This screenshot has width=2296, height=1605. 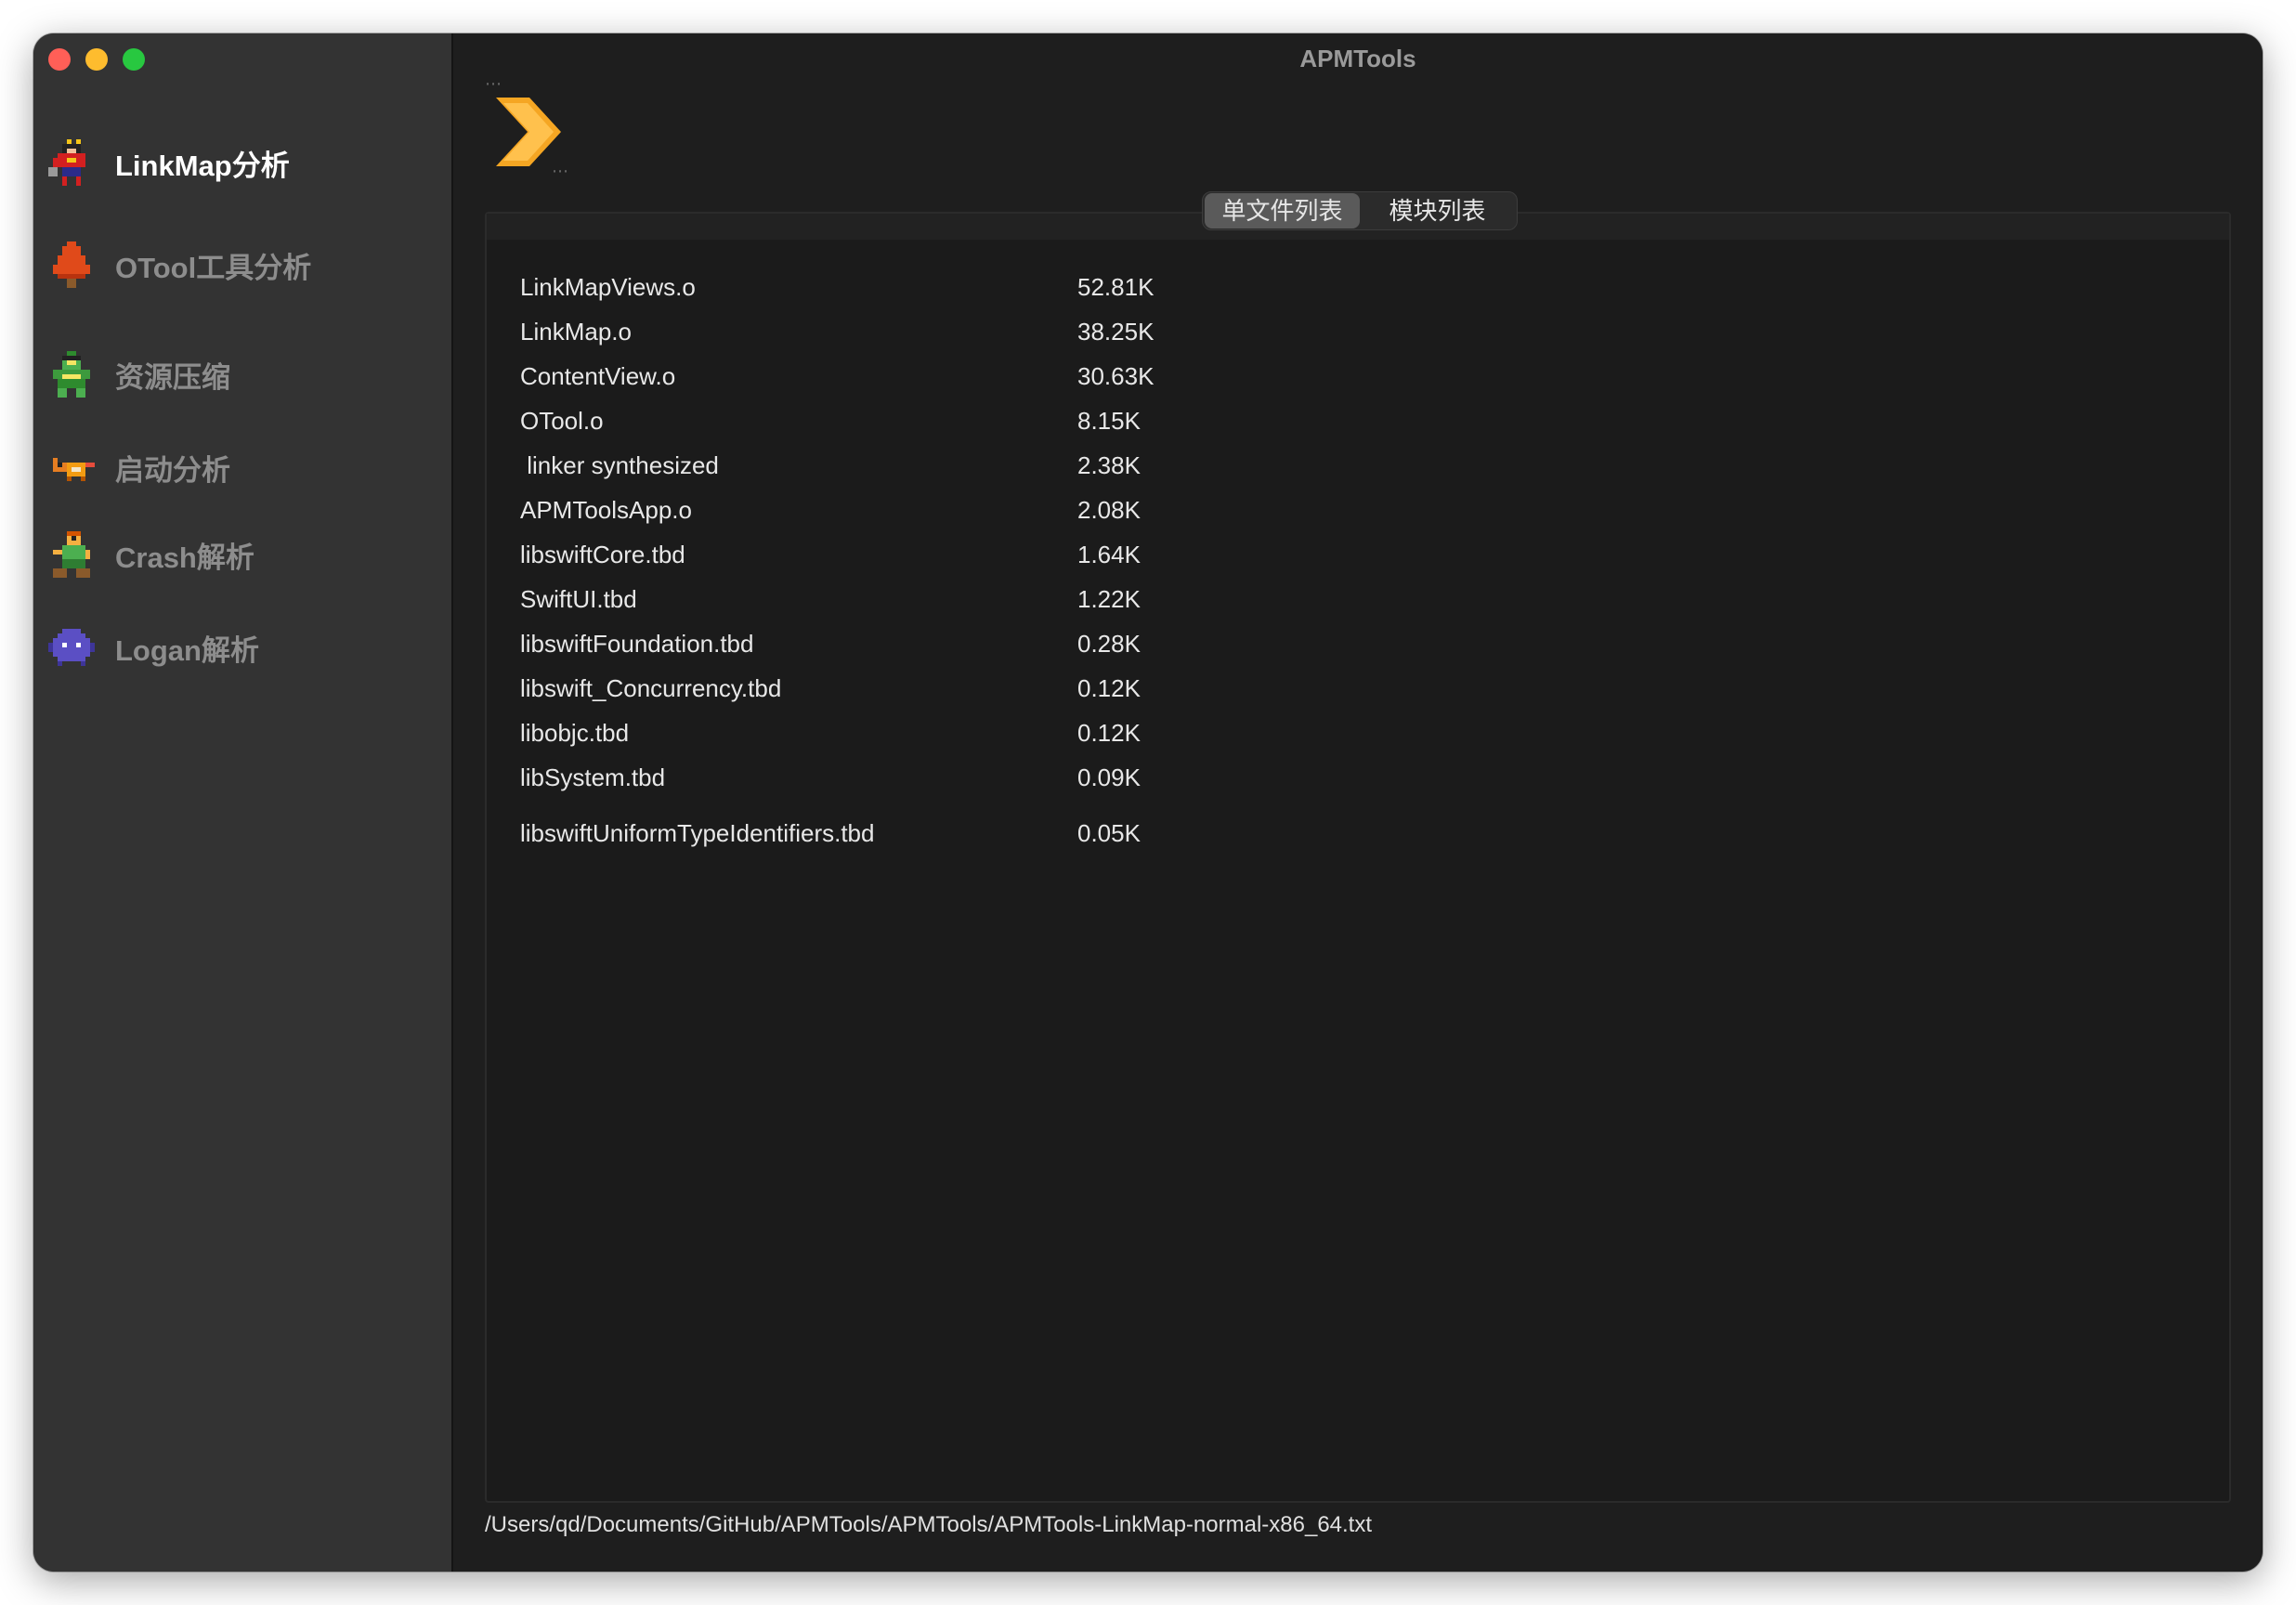 What do you see at coordinates (1109, 509) in the screenshot?
I see `file-size-cell: 2.08K` at bounding box center [1109, 509].